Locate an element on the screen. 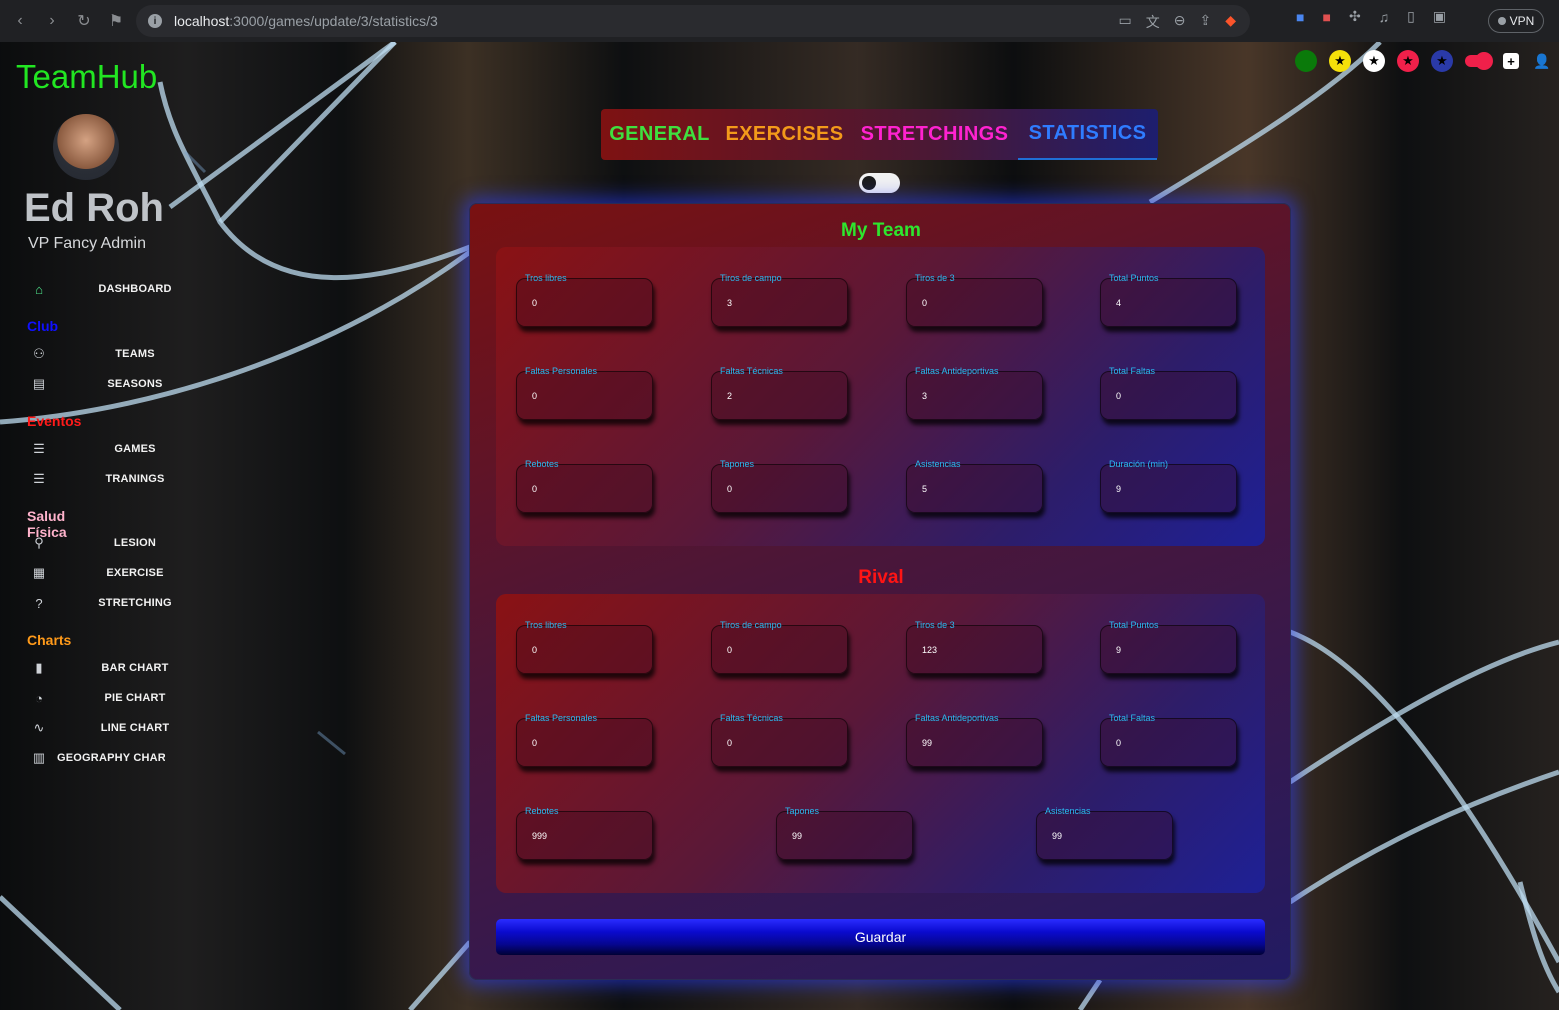 The image size is (1559, 1010). back-icon: ‹ is located at coordinates (20, 21).